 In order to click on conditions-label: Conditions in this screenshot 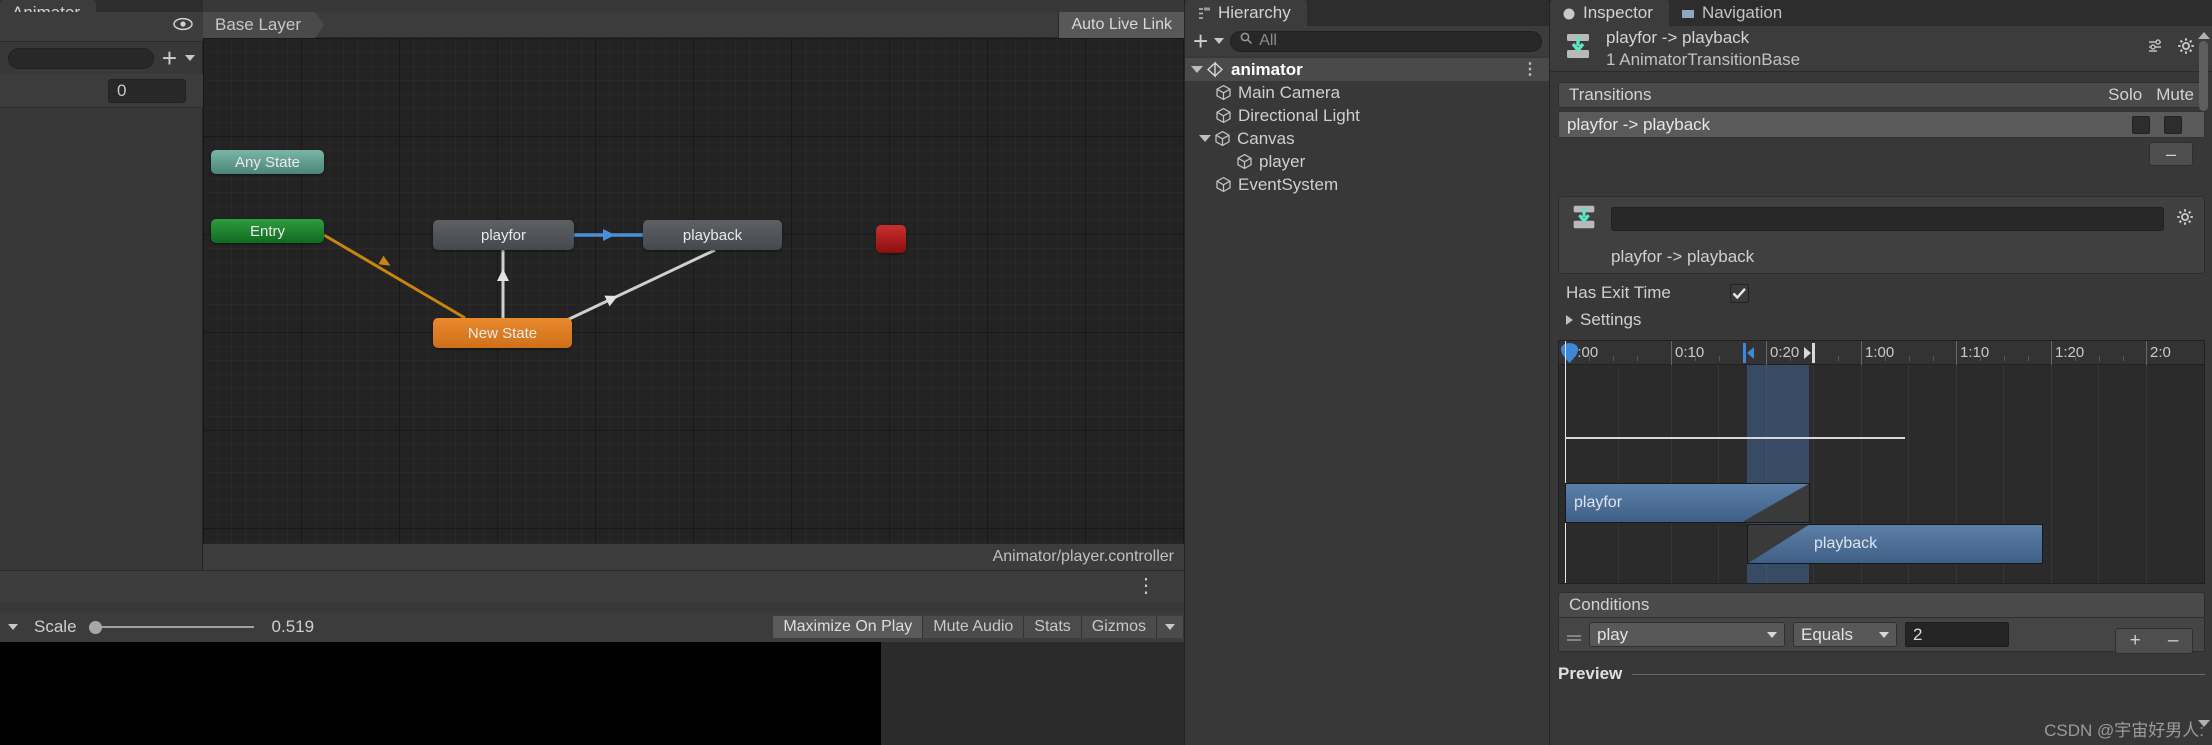, I will do `click(1609, 604)`.